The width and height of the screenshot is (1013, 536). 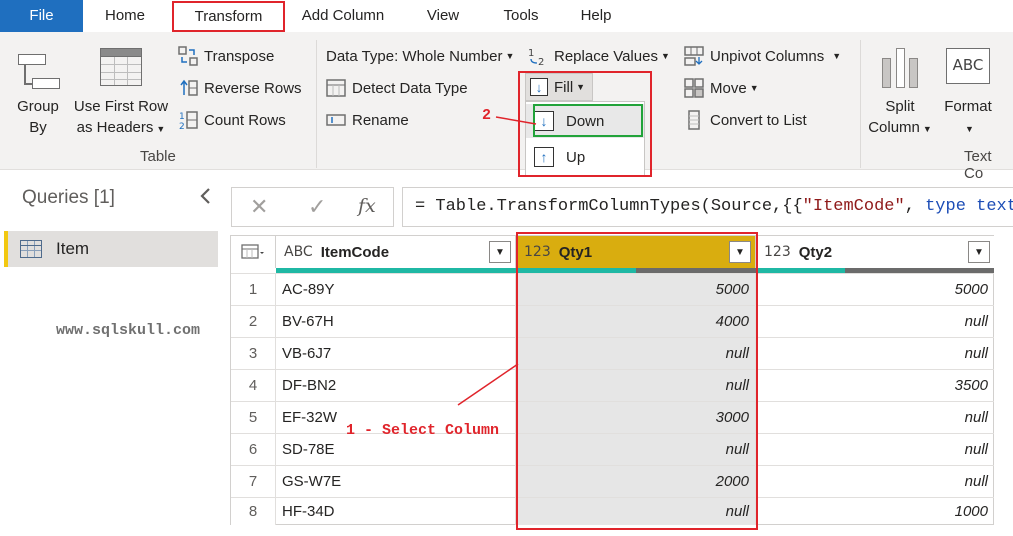 I want to click on split-column-button: Split Column ▼, so click(x=900, y=118).